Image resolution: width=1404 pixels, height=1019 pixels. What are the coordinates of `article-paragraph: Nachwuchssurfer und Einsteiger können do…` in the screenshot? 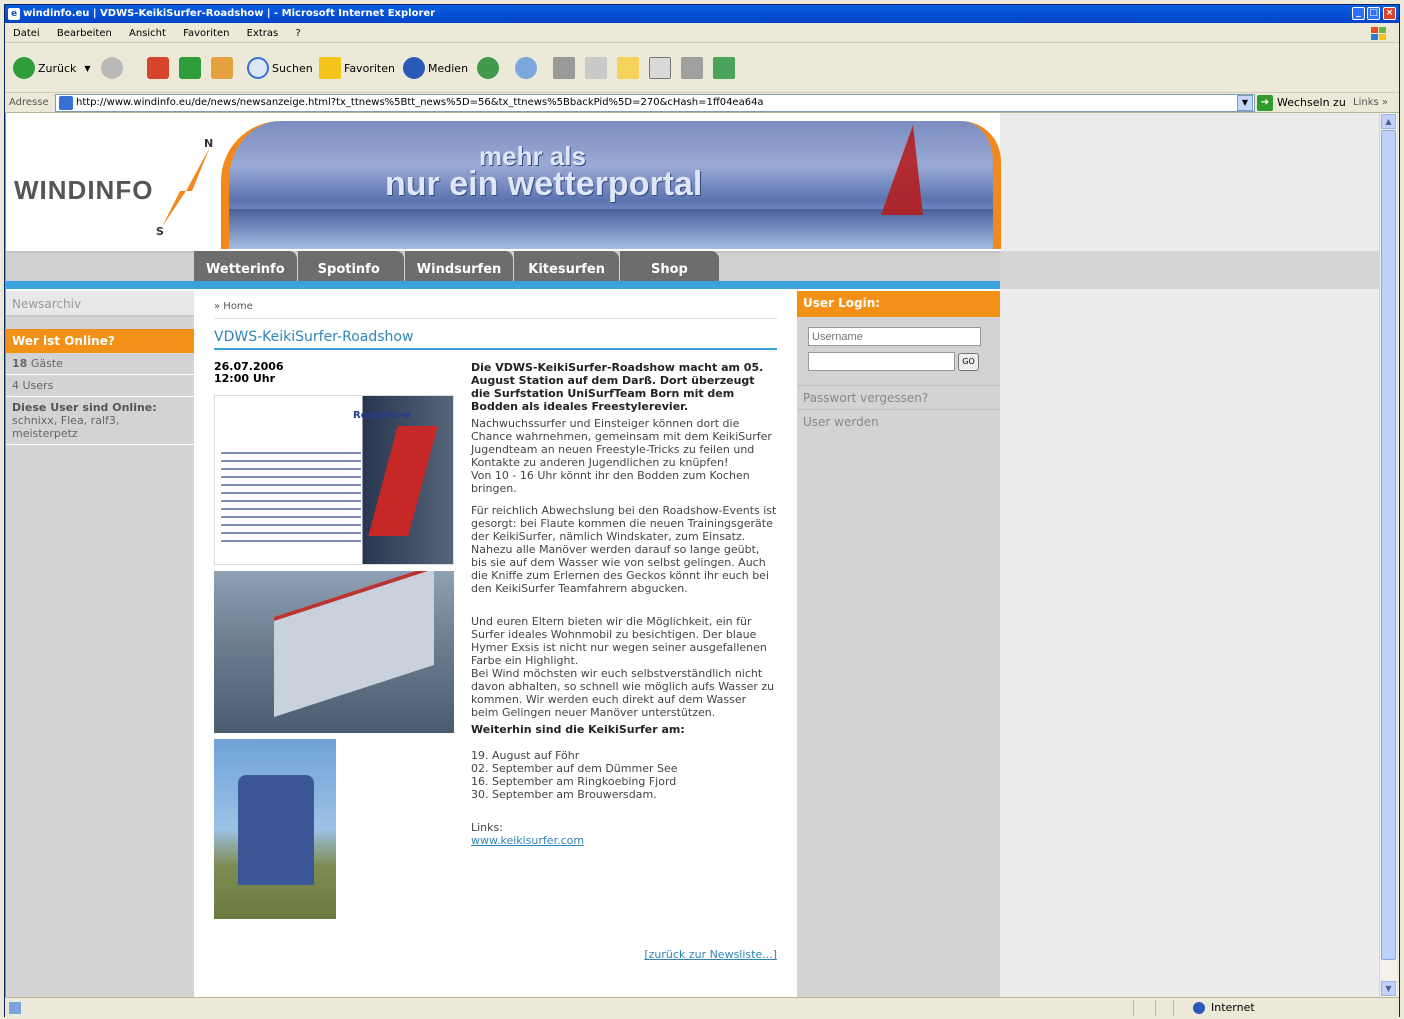 It's located at (621, 443).